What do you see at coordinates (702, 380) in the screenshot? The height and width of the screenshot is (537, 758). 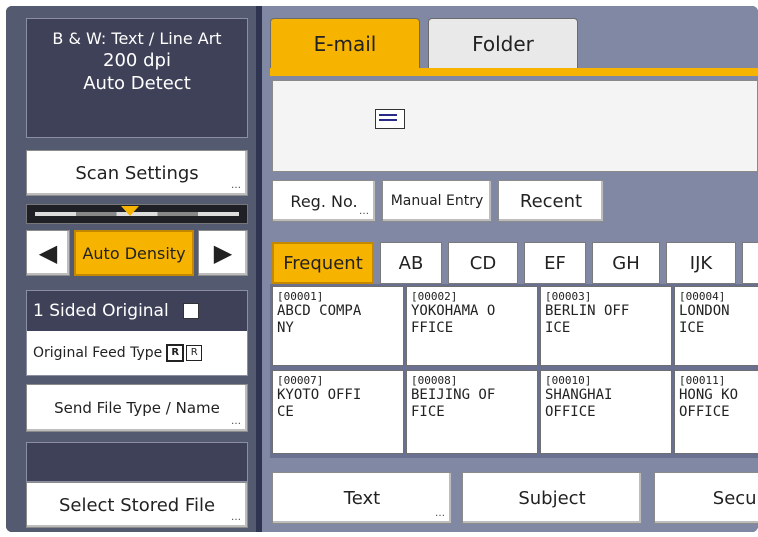 I see `entry-number: [00011]` at bounding box center [702, 380].